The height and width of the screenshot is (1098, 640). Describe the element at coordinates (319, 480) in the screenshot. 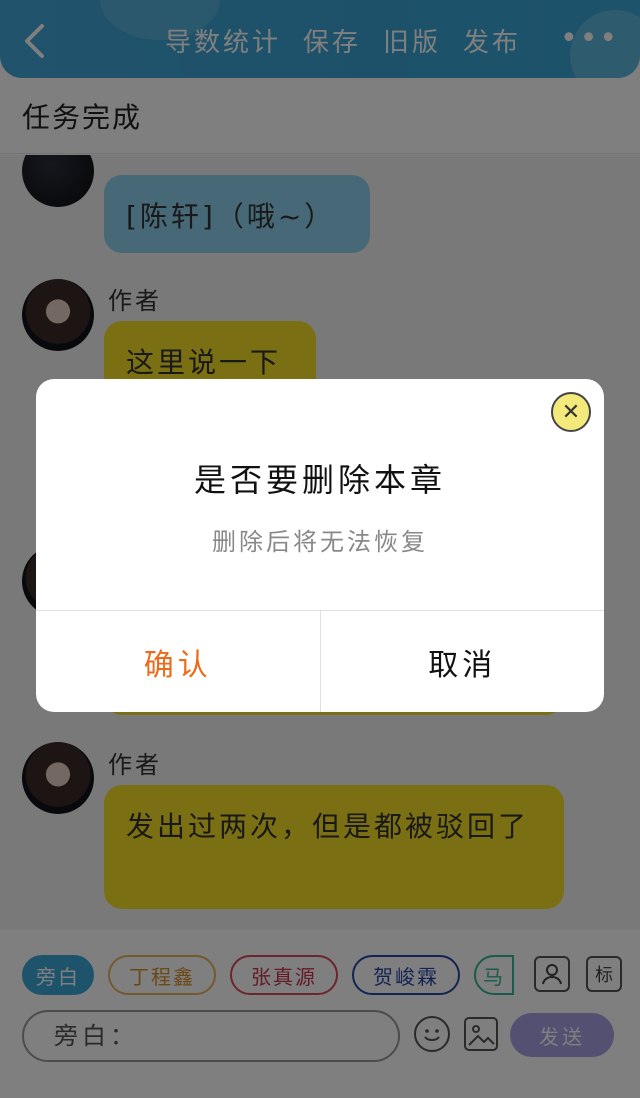

I see `dialog-title: 是否要删除本章` at that location.